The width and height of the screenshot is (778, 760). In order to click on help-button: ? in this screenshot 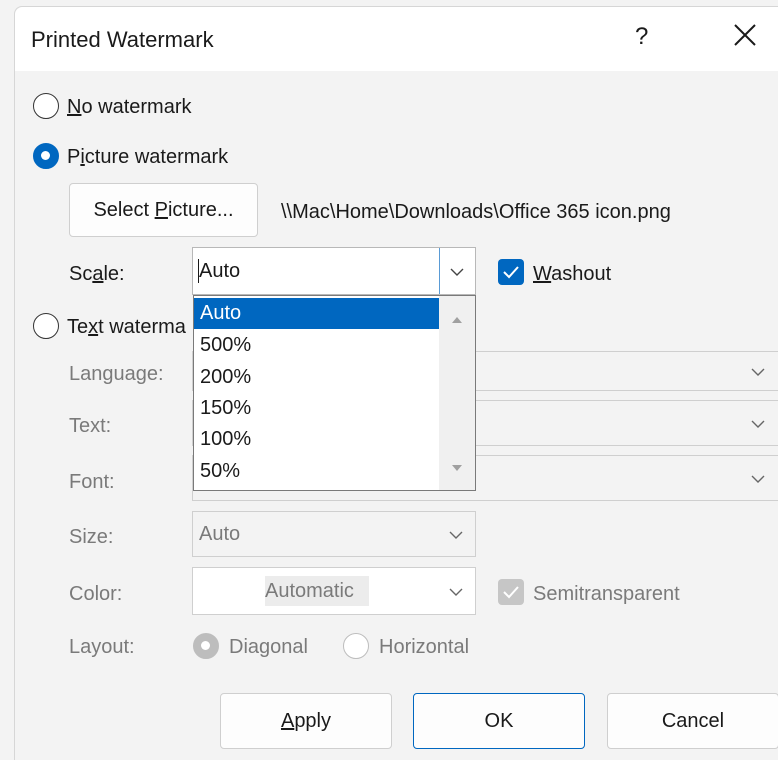, I will do `click(641, 37)`.